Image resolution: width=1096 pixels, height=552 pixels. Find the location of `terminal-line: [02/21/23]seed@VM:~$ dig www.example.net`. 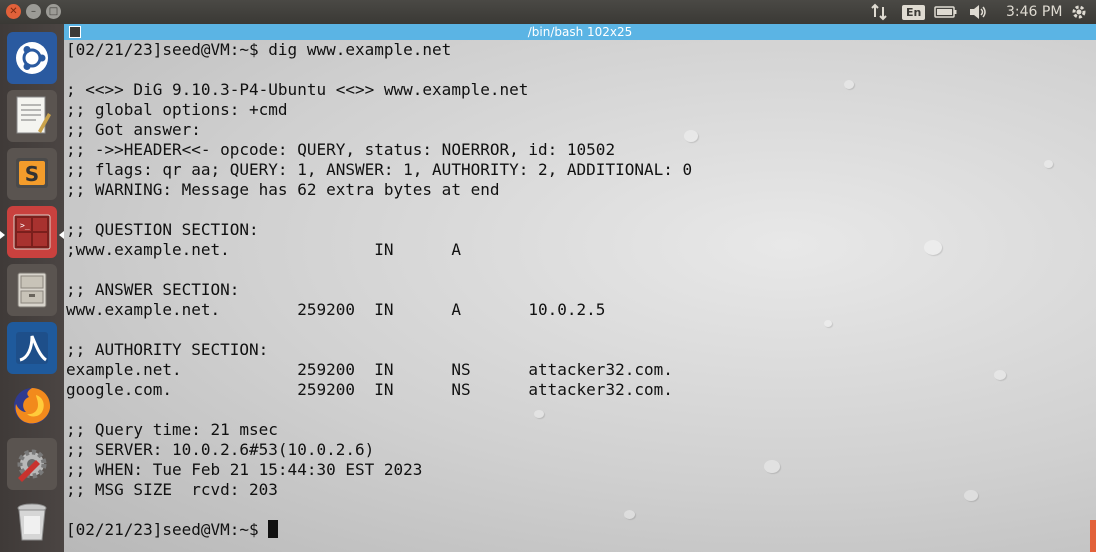

terminal-line: [02/21/23]seed@VM:~$ dig www.example.net is located at coordinates (259, 49).